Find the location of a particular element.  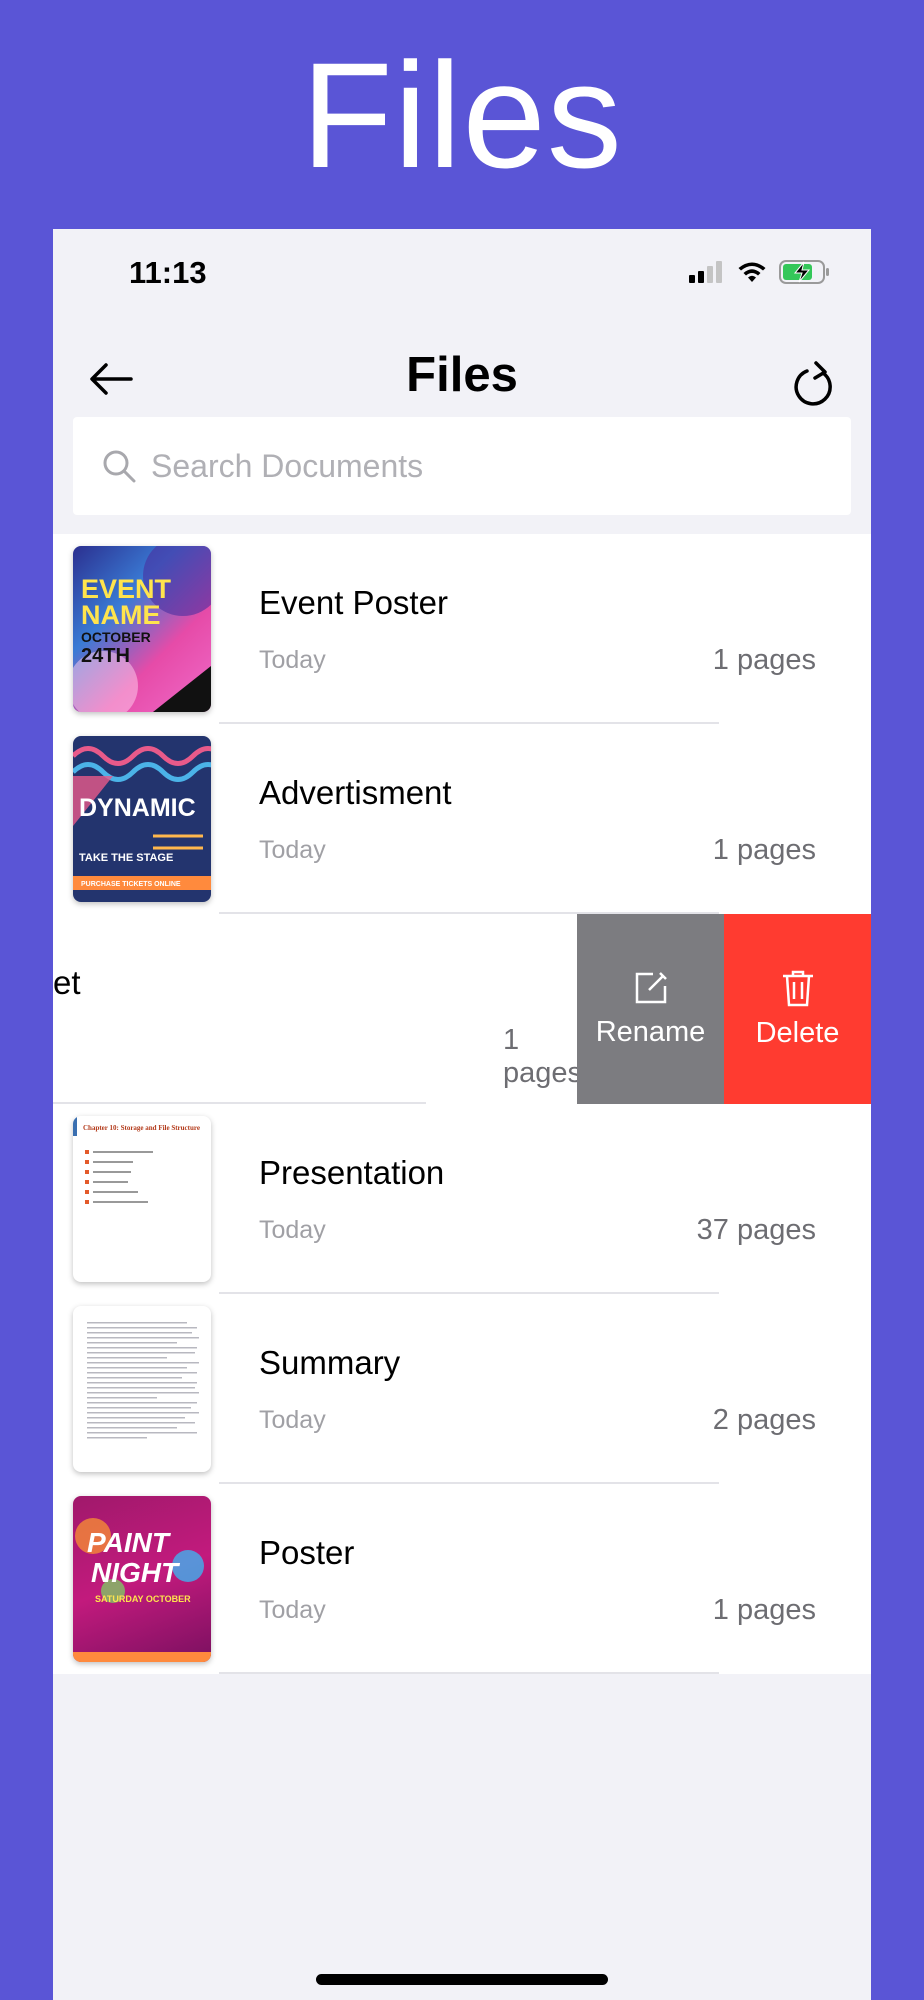

refresh-button is located at coordinates (815, 384).